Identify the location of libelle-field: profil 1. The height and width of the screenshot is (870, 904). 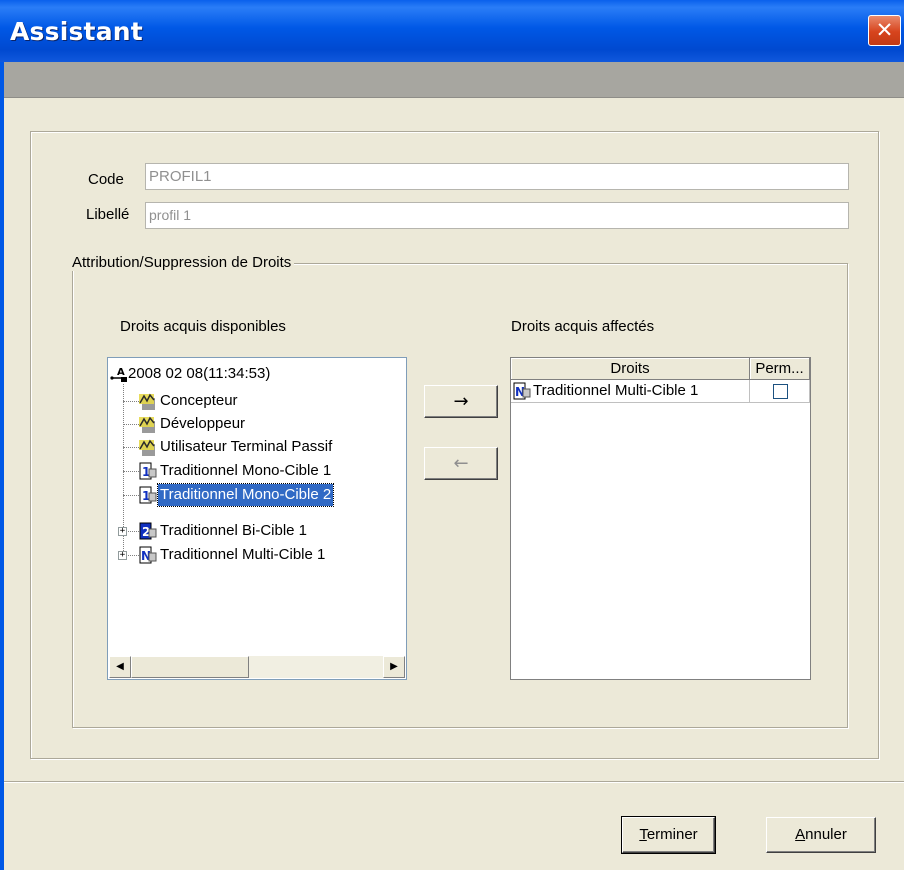
(497, 215).